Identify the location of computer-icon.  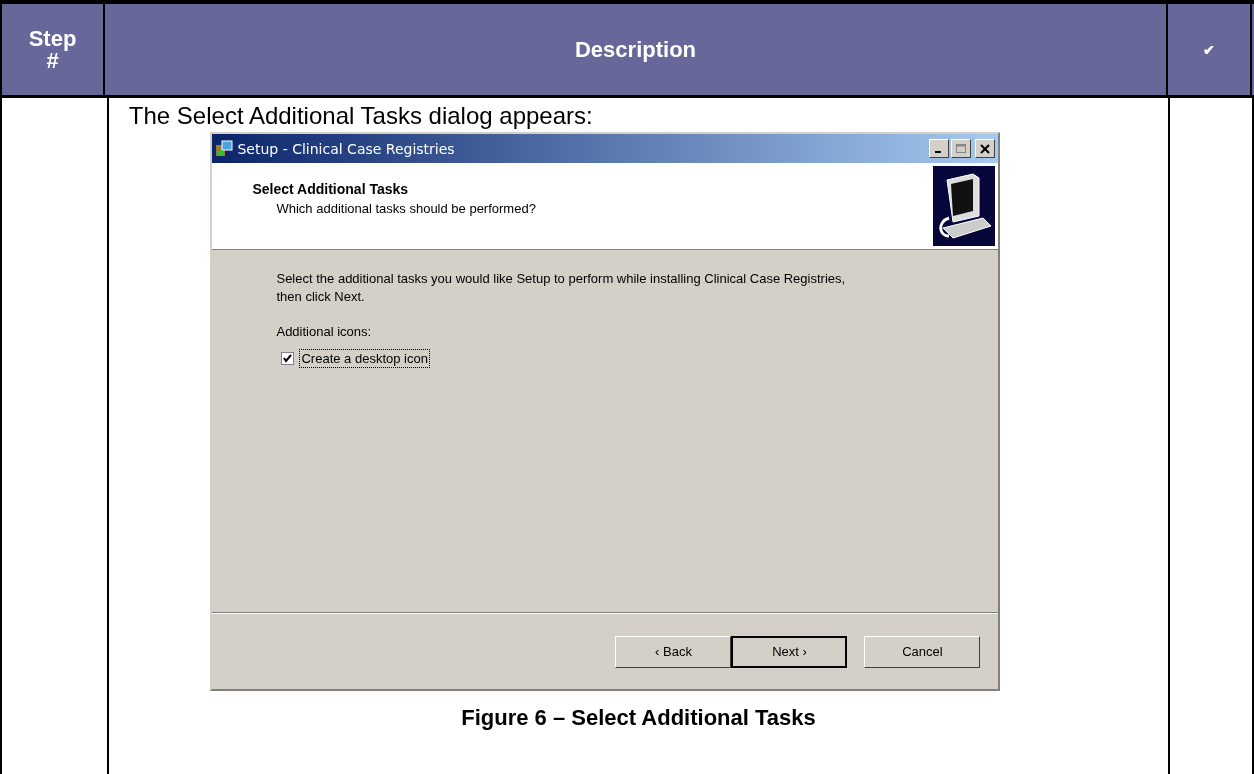
(964, 206).